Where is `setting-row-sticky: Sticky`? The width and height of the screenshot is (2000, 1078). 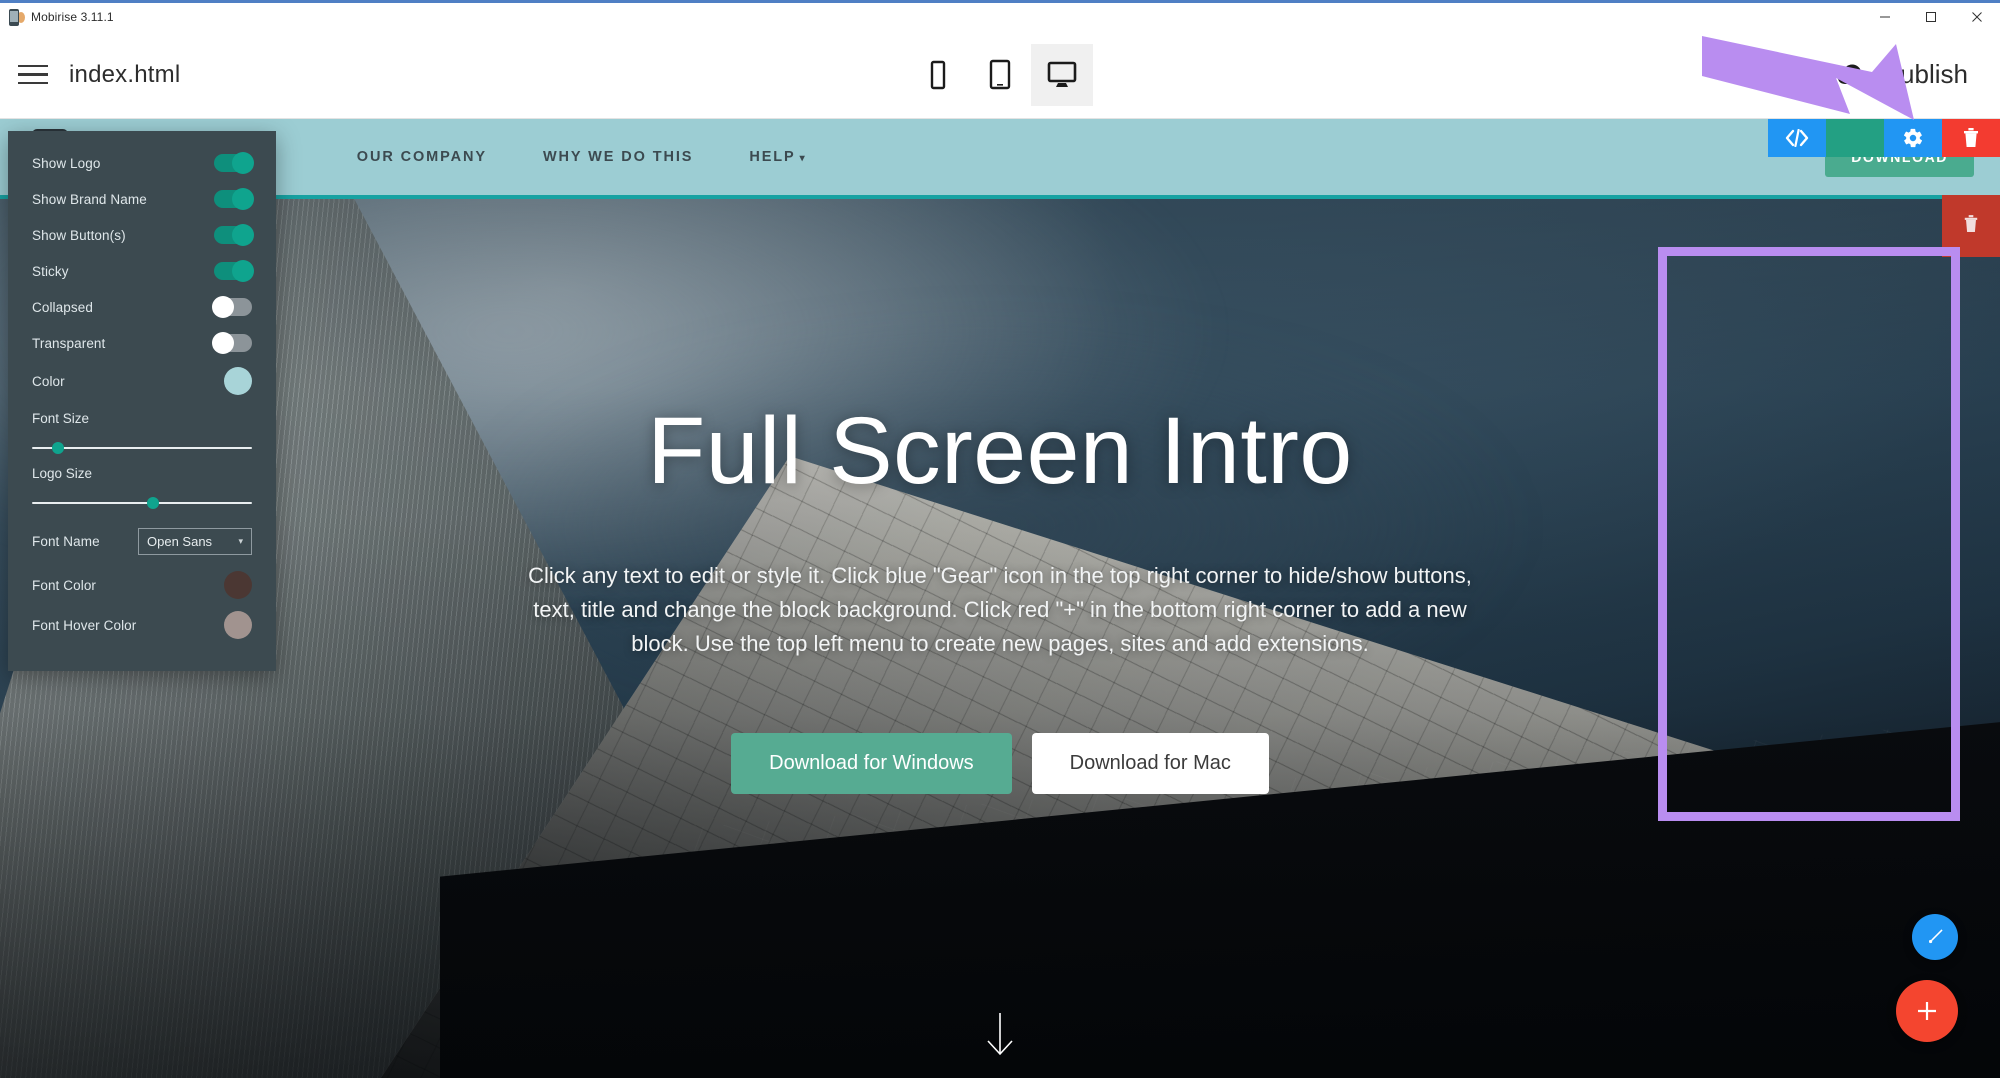
setting-row-sticky: Sticky is located at coordinates (142, 271).